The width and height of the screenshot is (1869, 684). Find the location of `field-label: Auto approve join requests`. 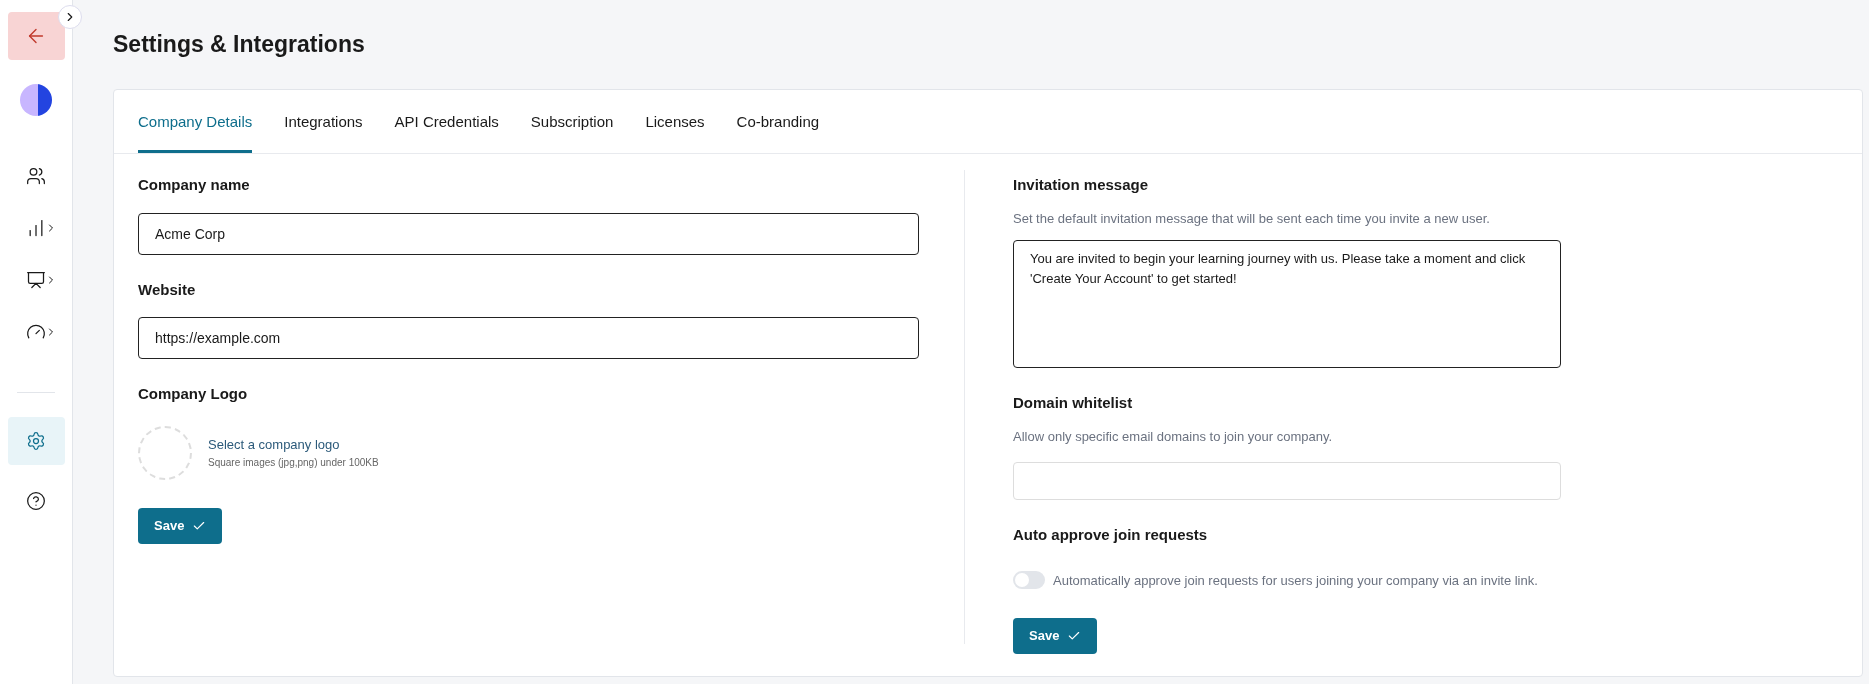

field-label: Auto approve join requests is located at coordinates (1110, 535).